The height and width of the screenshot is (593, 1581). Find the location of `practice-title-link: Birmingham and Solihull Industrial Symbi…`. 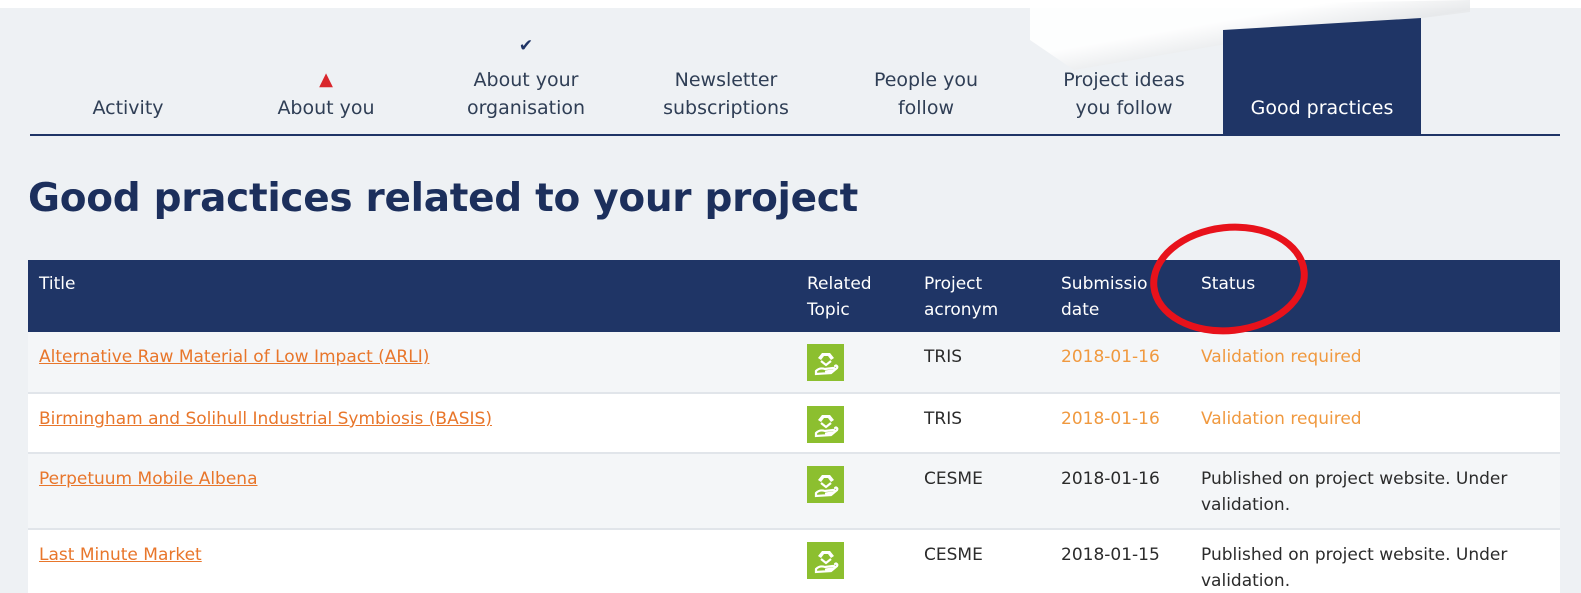

practice-title-link: Birmingham and Solihull Industrial Symbi… is located at coordinates (265, 419).